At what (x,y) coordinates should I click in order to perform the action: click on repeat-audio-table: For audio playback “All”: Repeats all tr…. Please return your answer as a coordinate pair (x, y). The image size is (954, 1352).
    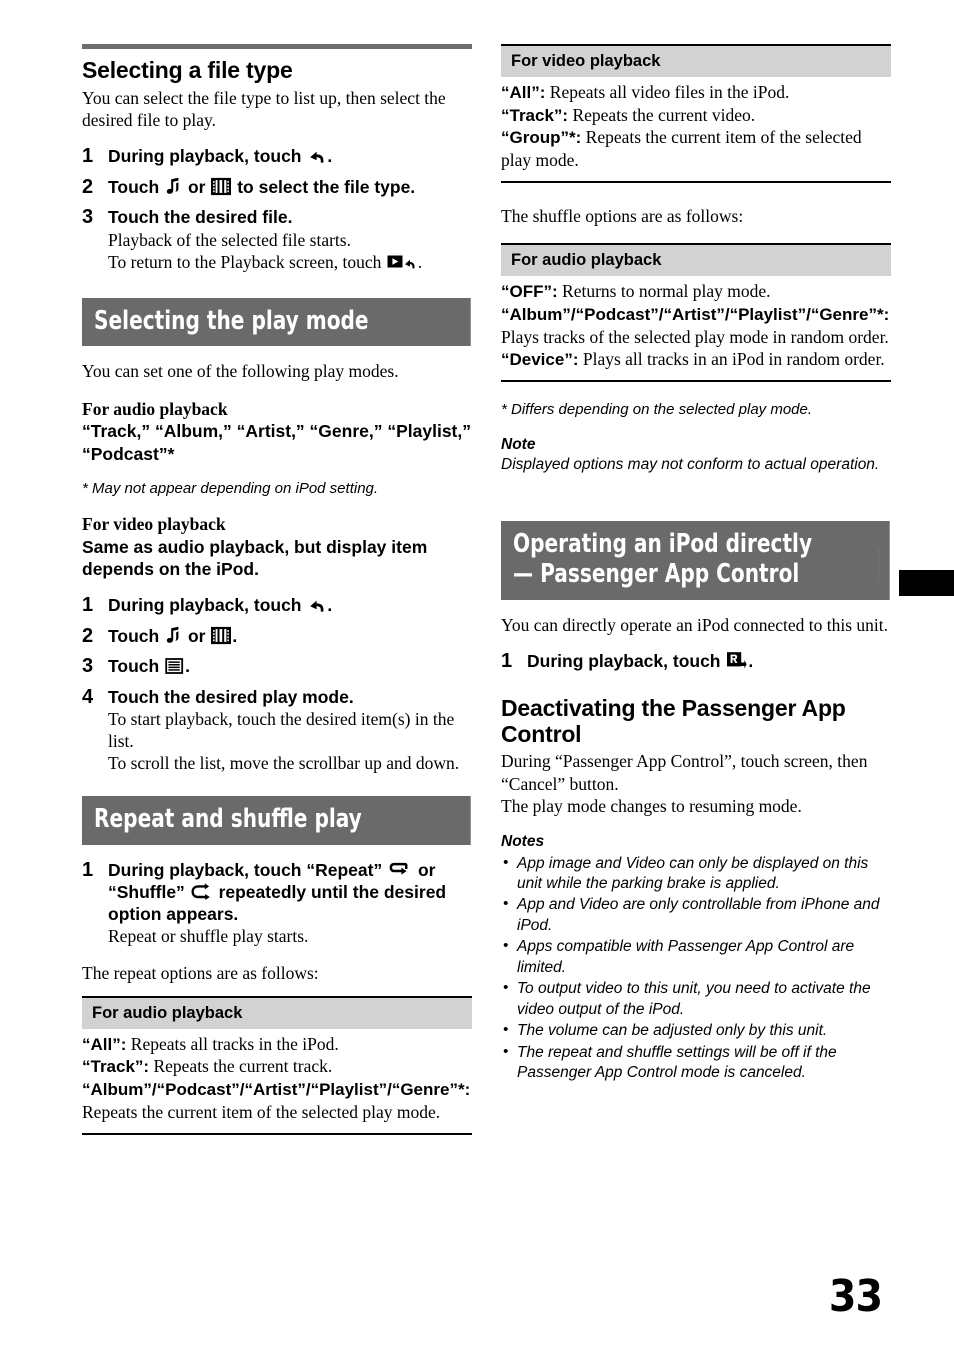
    Looking at the image, I should click on (277, 1065).